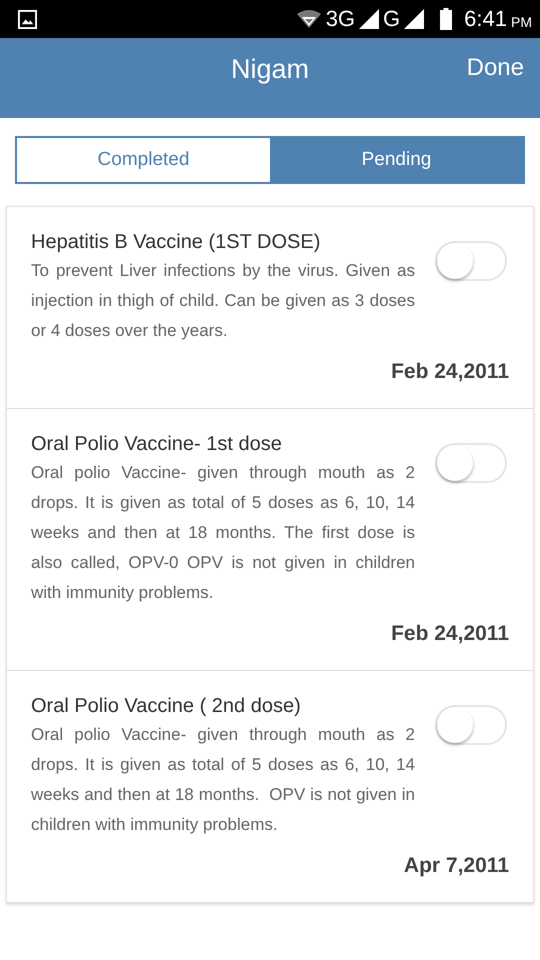 Image resolution: width=540 pixels, height=960 pixels. Describe the element at coordinates (166, 706) in the screenshot. I see `vaccine-name: Oral Polio Vaccine ( 2nd dose)` at that location.